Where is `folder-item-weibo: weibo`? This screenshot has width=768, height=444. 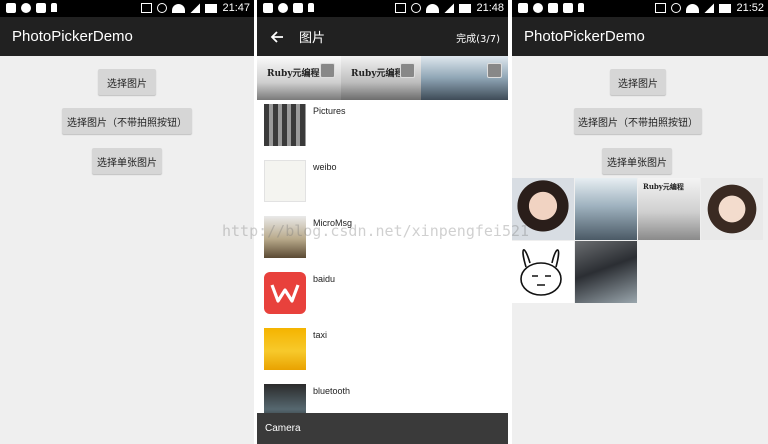 folder-item-weibo: weibo is located at coordinates (382, 184).